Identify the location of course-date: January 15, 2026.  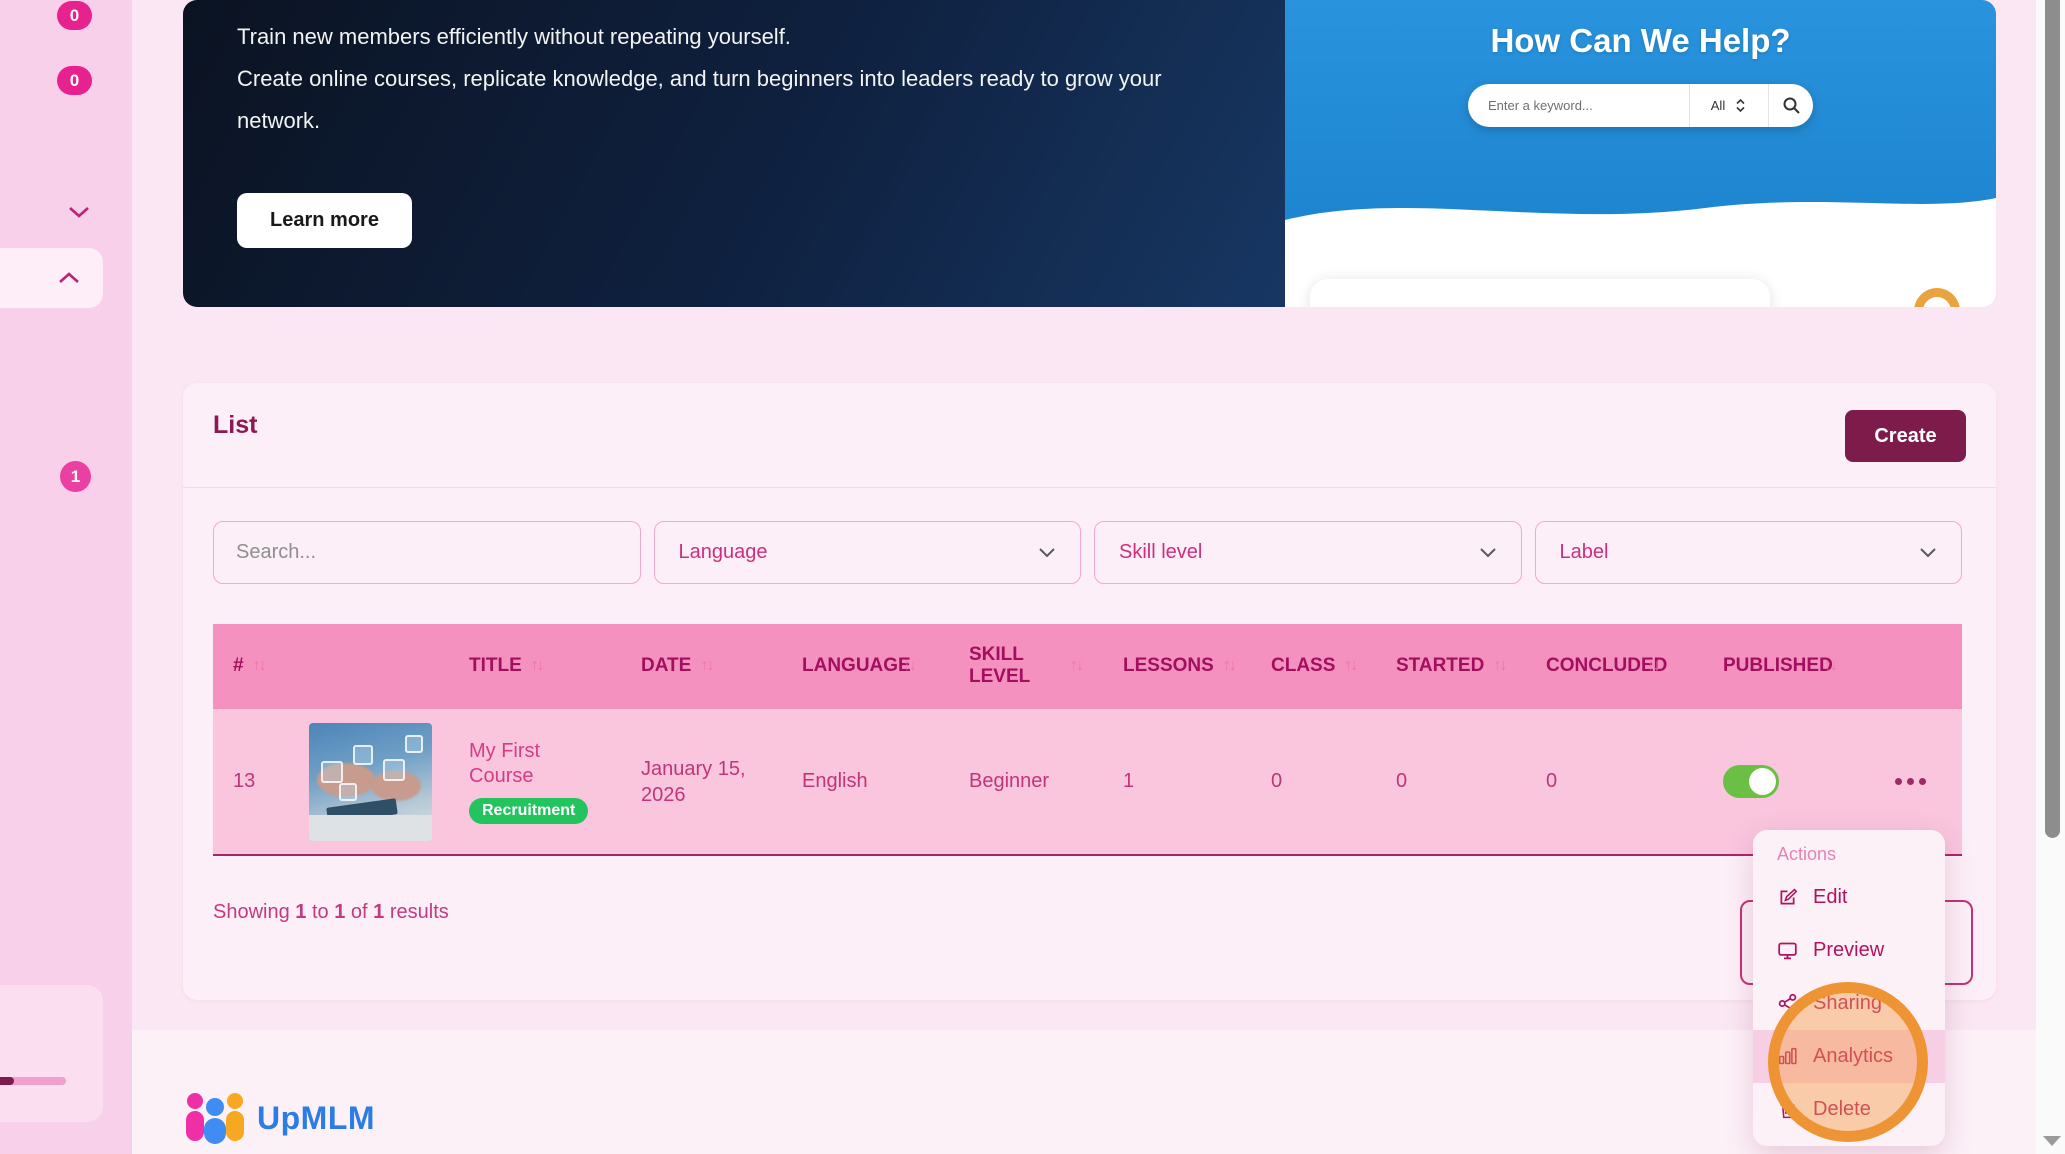
(693, 781).